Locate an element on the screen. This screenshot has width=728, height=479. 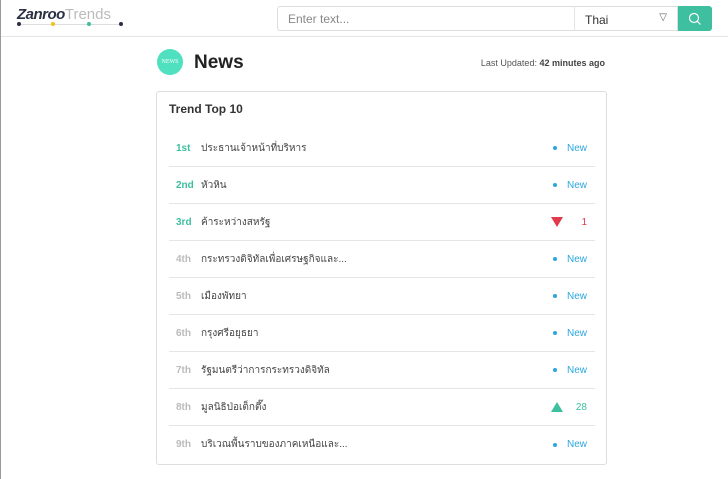
rank: 4th is located at coordinates (183, 259).